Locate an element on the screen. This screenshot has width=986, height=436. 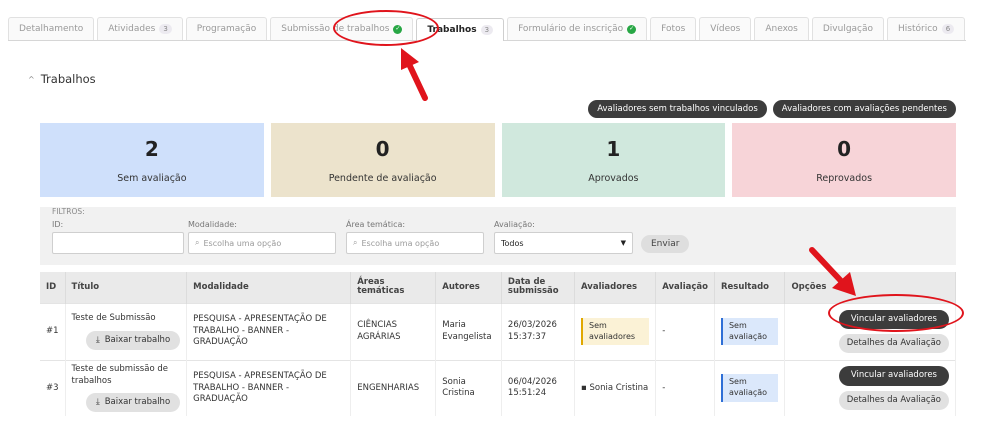
section-header: ^ Trabalhos is located at coordinates (62, 79).